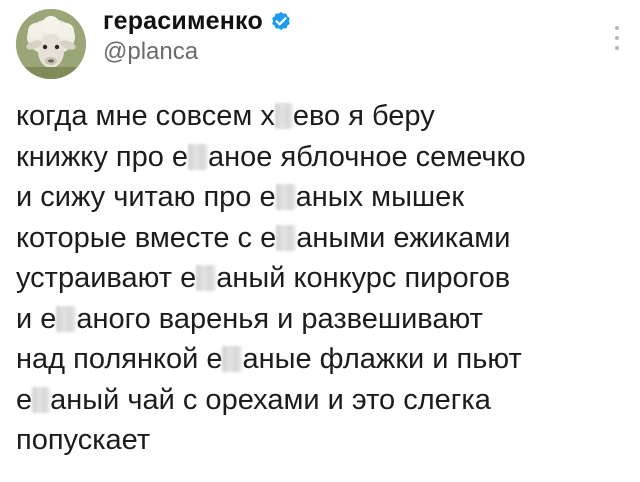  Describe the element at coordinates (146, 237) in the screenshot. I see `text-segment: которые вместе с е` at that location.